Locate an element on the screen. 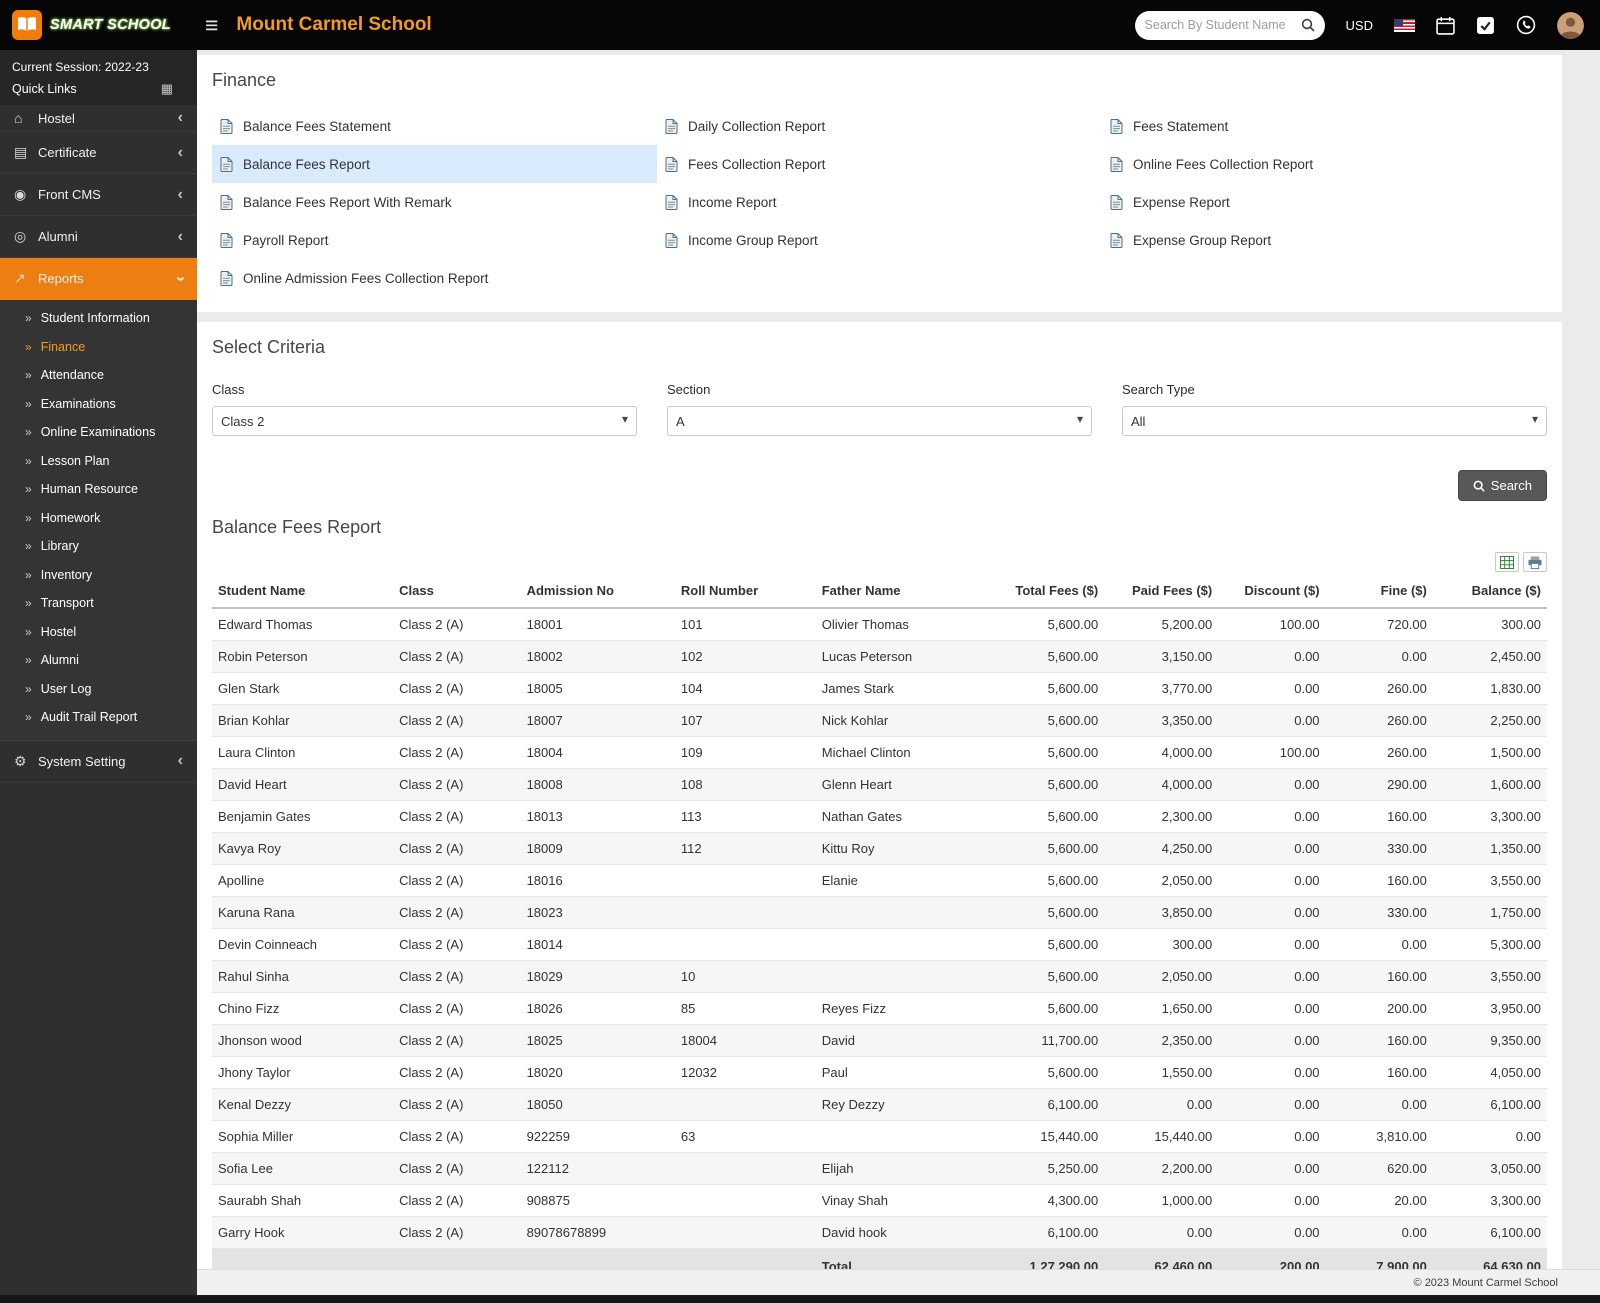 The width and height of the screenshot is (1600, 1303). search-input is located at coordinates (1219, 25).